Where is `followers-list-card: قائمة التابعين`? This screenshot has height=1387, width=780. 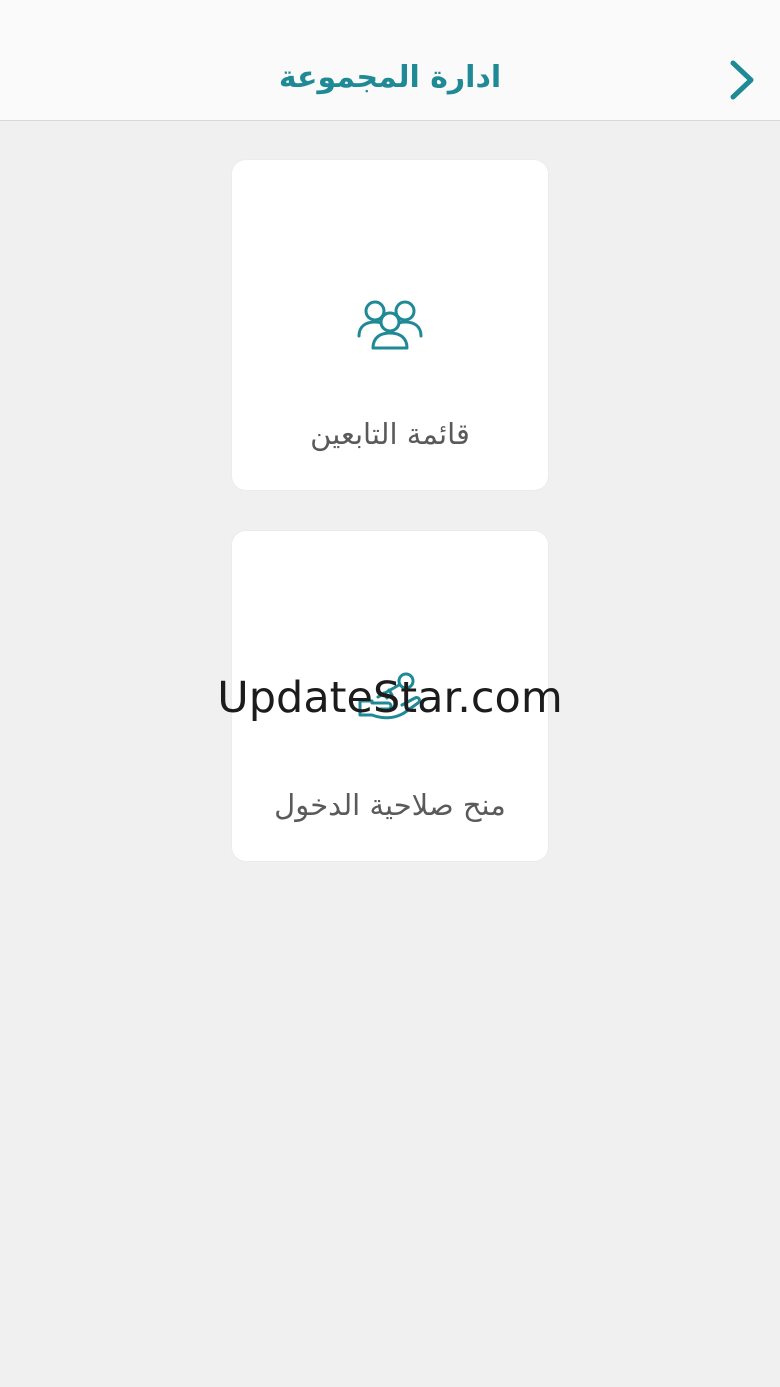
followers-list-card: قائمة التابعين is located at coordinates (390, 325).